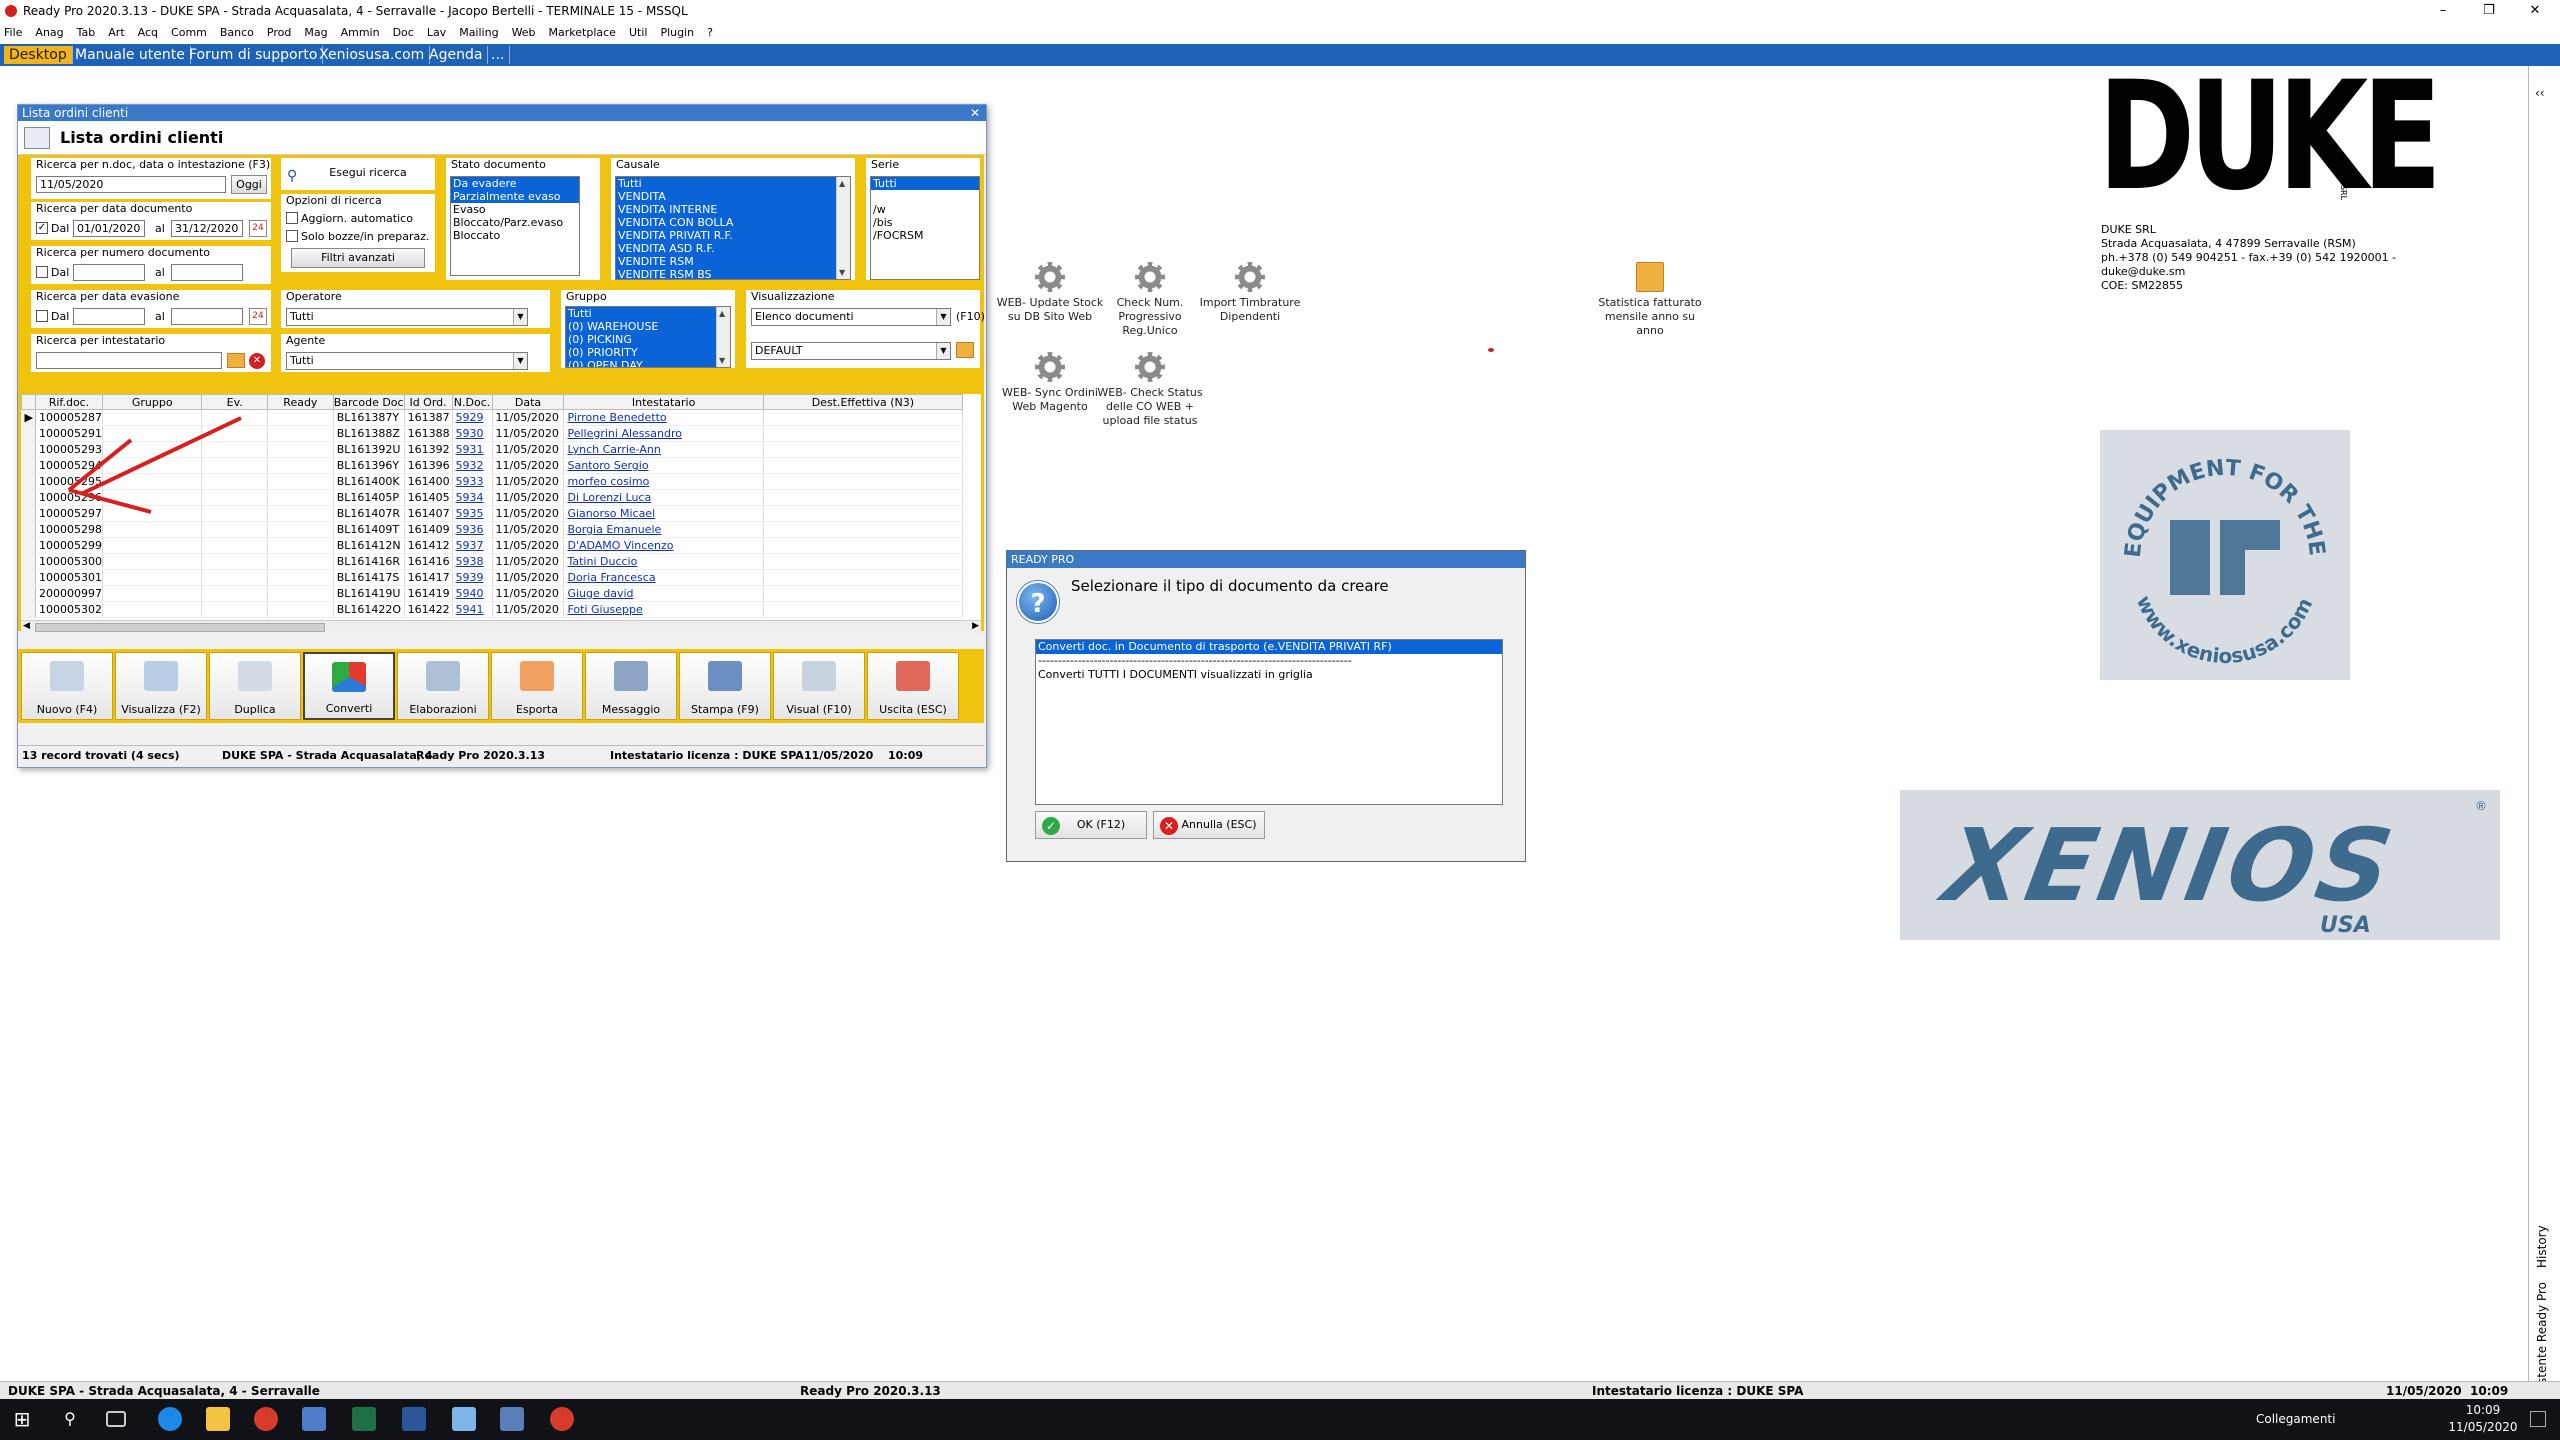 This screenshot has height=1440, width=2560. What do you see at coordinates (725, 686) in the screenshot?
I see `stampa-button: Stampa (F9)` at bounding box center [725, 686].